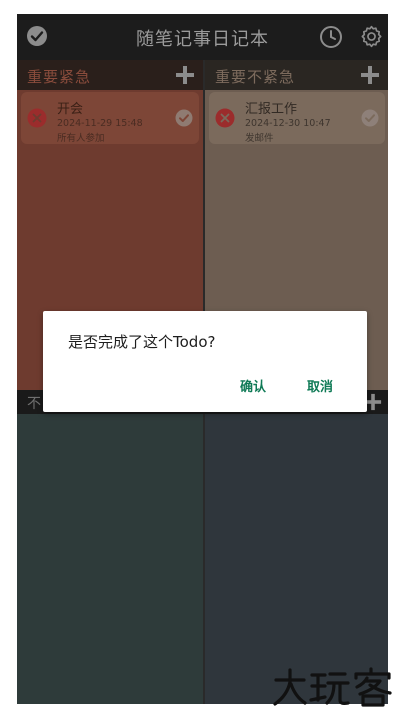  Describe the element at coordinates (320, 385) in the screenshot. I see `cancel-button: 取消` at that location.